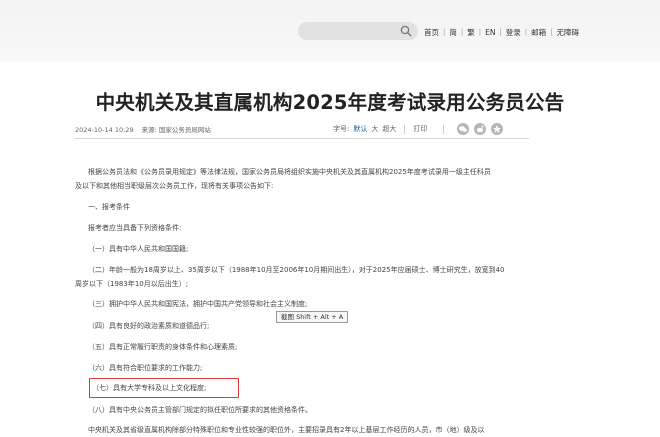  What do you see at coordinates (389, 129) in the screenshot?
I see `font-size-xlarge: 超大` at bounding box center [389, 129].